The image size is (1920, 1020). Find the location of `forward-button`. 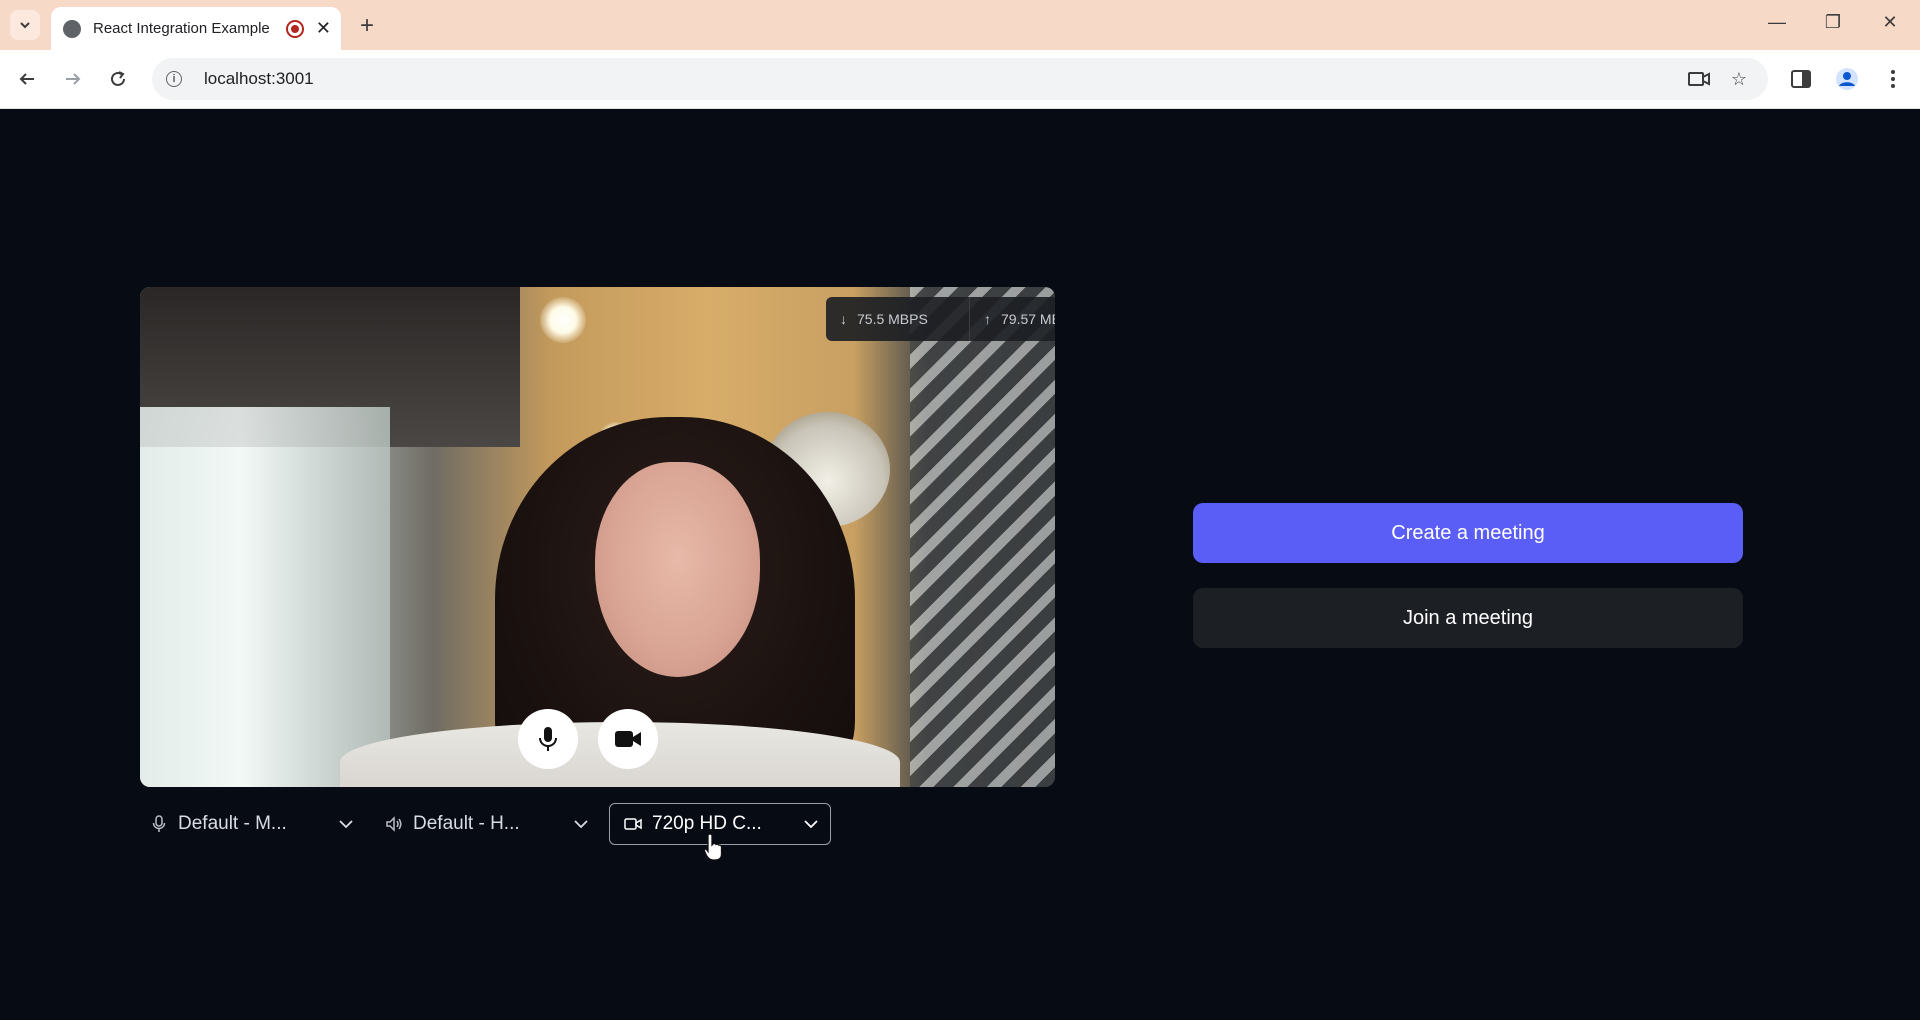

forward-button is located at coordinates (73, 79).